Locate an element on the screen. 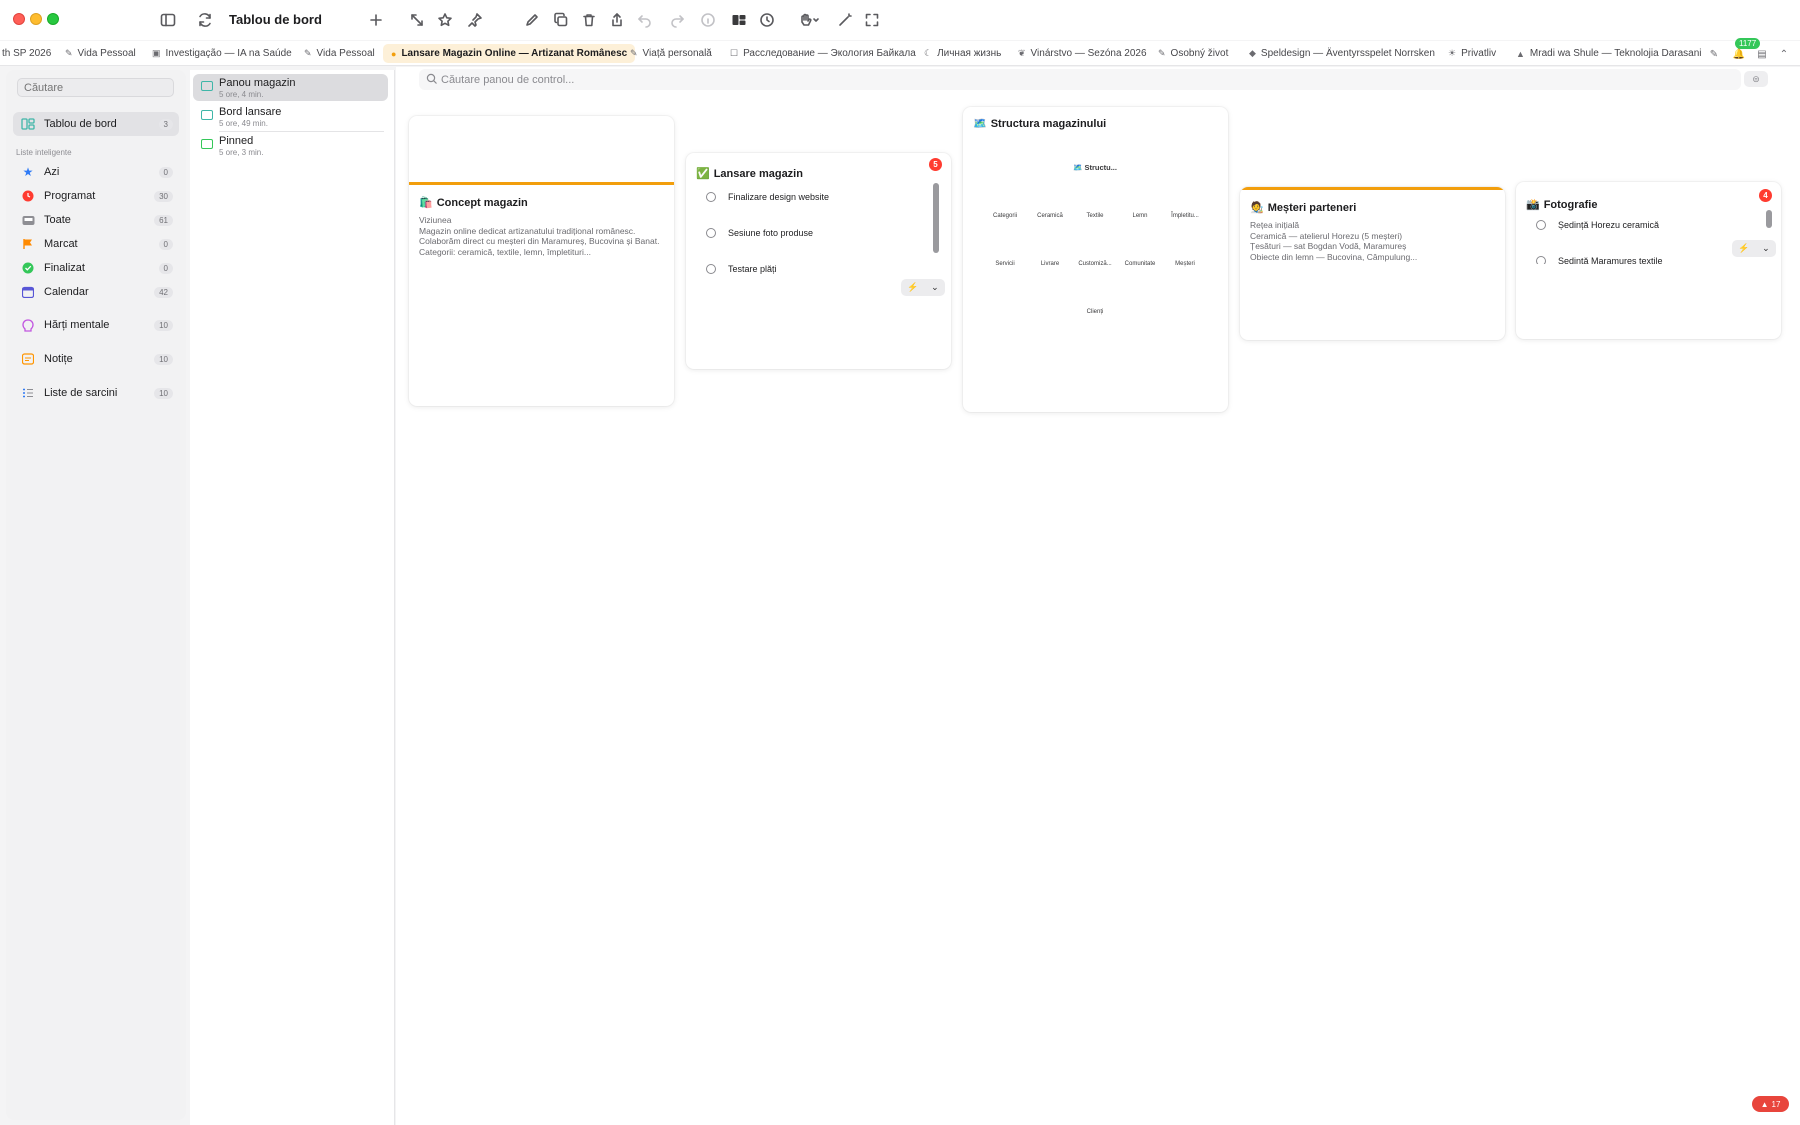  undo-icon is located at coordinates (645, 20).